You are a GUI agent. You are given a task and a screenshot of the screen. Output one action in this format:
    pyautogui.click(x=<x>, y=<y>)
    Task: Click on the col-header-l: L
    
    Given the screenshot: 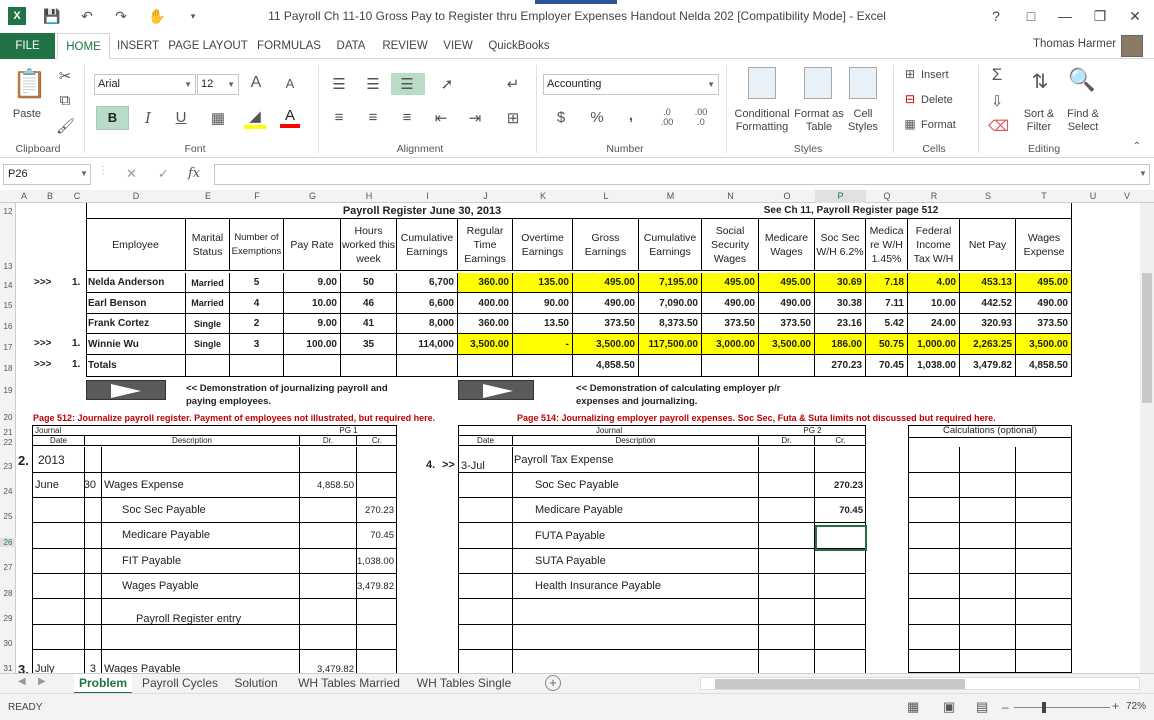 What is the action you would take?
    pyautogui.click(x=606, y=196)
    